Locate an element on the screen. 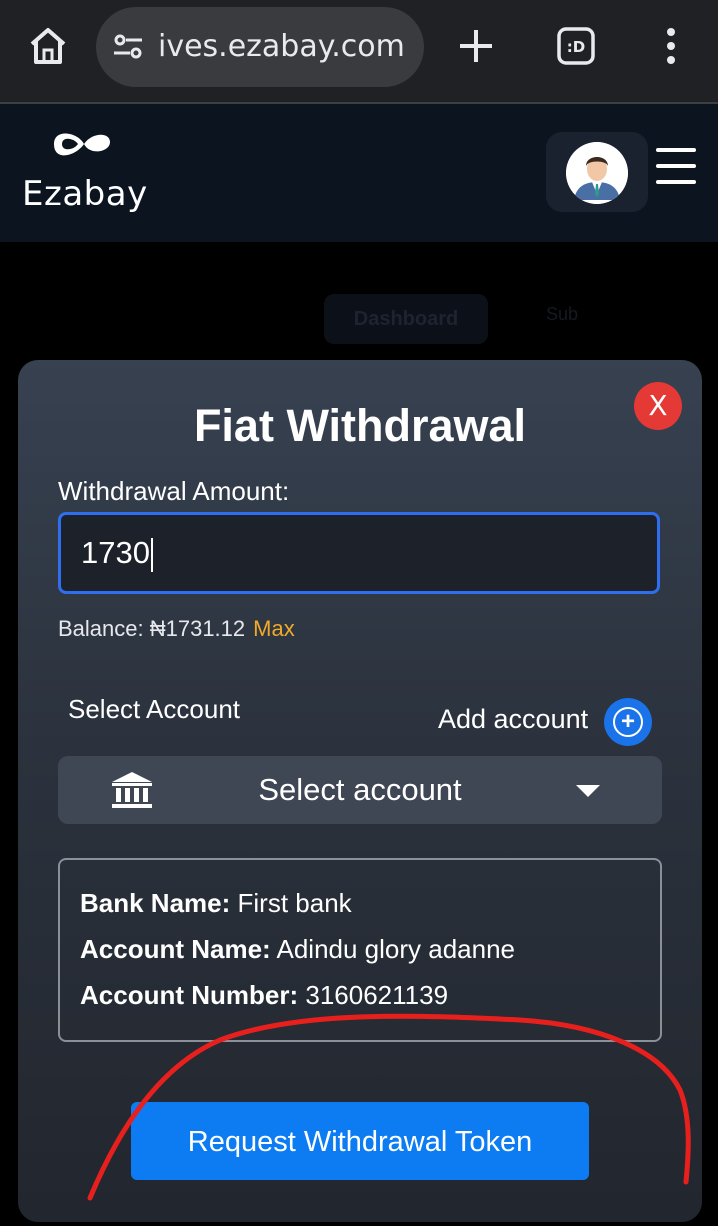  withdrawal-amount-input: 1730 is located at coordinates (359, 553).